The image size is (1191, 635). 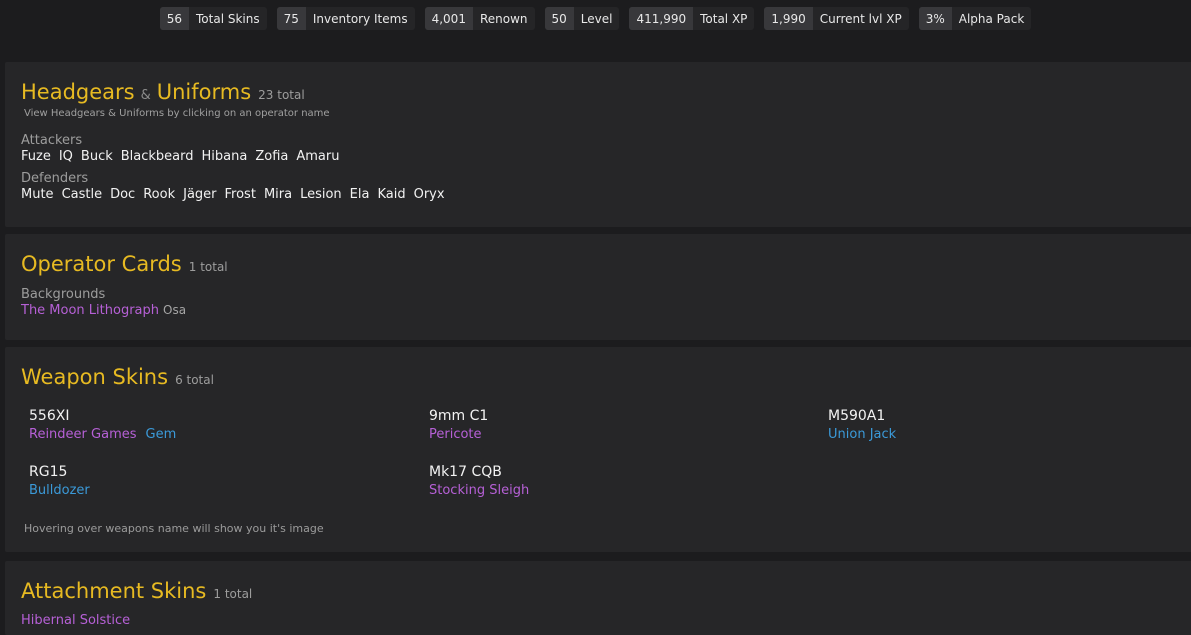 I want to click on stat-value: 75, so click(x=291, y=18).